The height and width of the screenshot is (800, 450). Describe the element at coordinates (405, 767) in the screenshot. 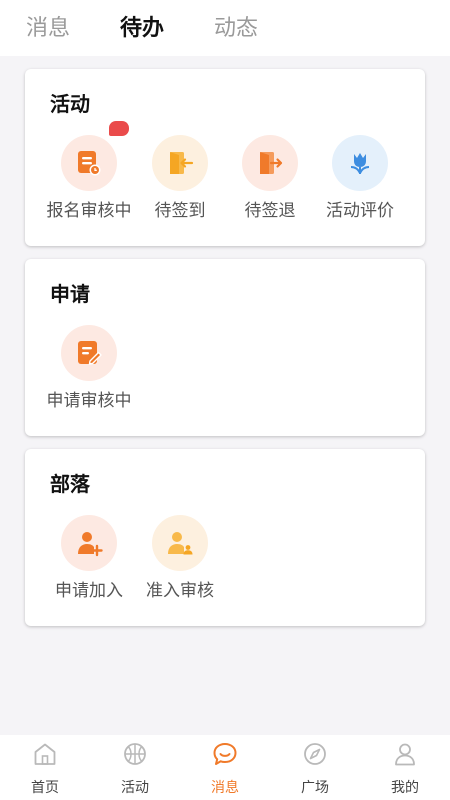

I see `nav-mine: 我的` at that location.